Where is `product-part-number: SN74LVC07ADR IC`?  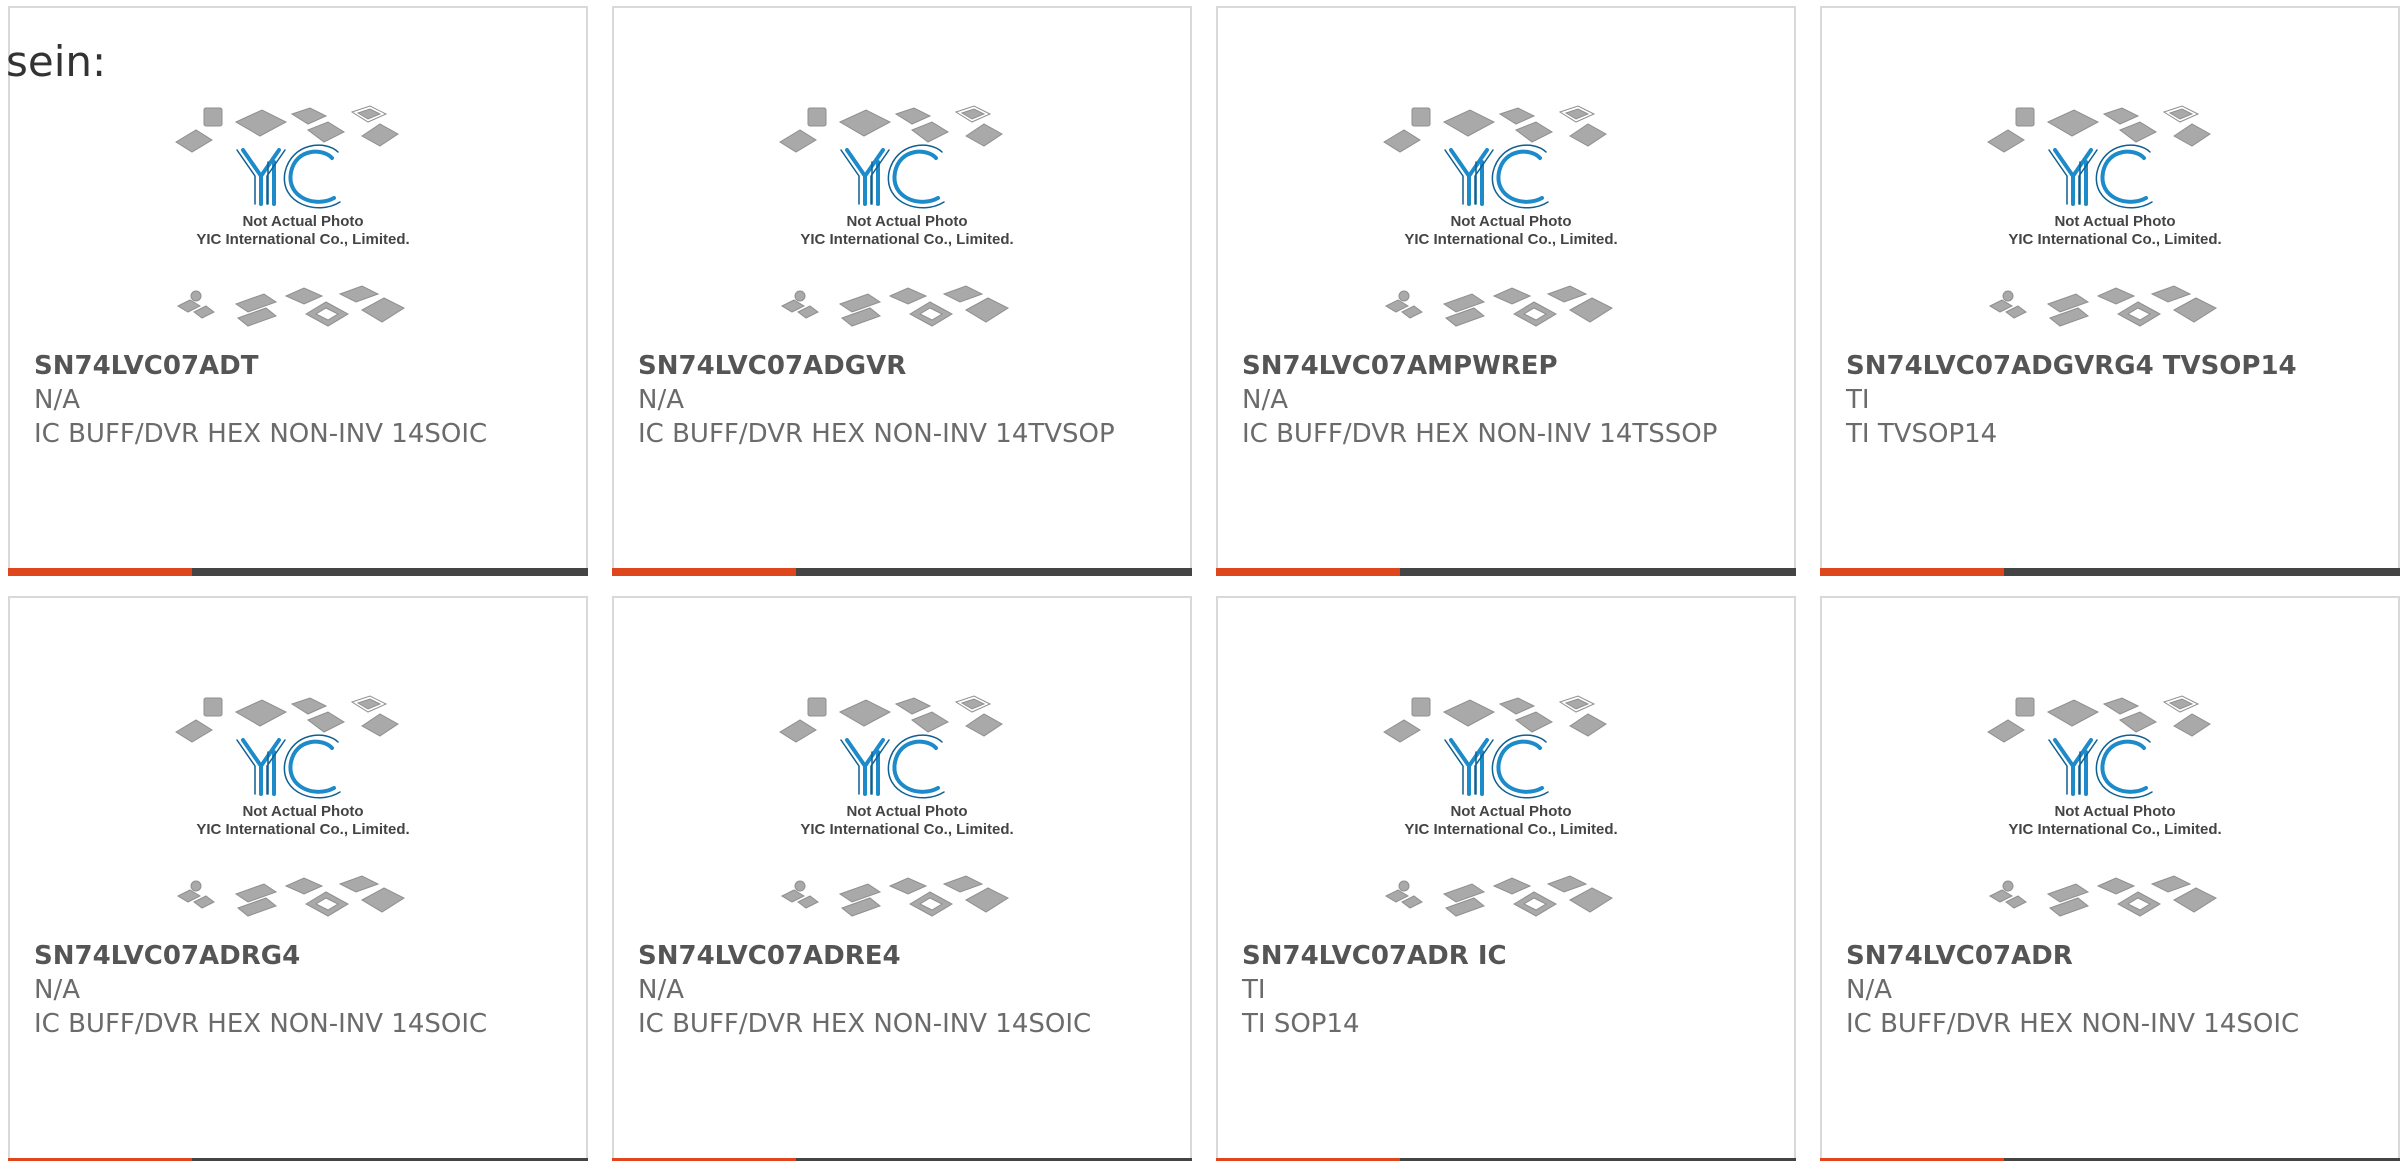 product-part-number: SN74LVC07ADR IC is located at coordinates (1510, 956).